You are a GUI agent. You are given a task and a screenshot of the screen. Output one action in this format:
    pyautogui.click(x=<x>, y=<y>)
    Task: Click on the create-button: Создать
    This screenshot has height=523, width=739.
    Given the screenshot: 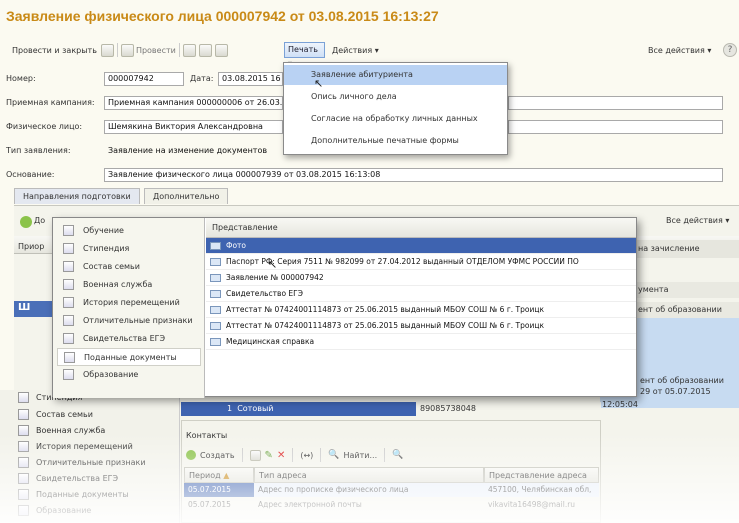 What is the action you would take?
    pyautogui.click(x=217, y=455)
    